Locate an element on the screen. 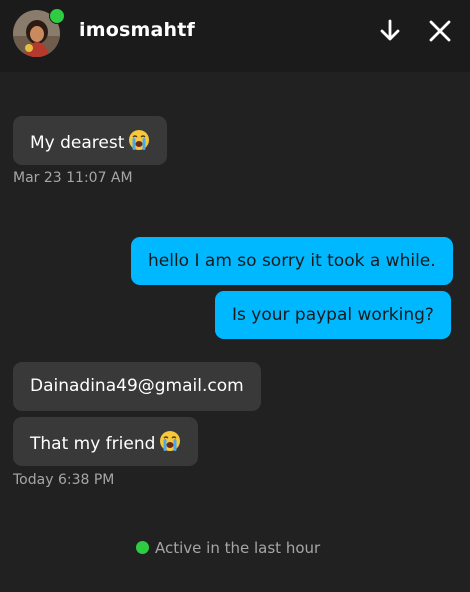 This screenshot has width=470, height=592. message-bubble-incoming: That my friend is located at coordinates (106, 441).